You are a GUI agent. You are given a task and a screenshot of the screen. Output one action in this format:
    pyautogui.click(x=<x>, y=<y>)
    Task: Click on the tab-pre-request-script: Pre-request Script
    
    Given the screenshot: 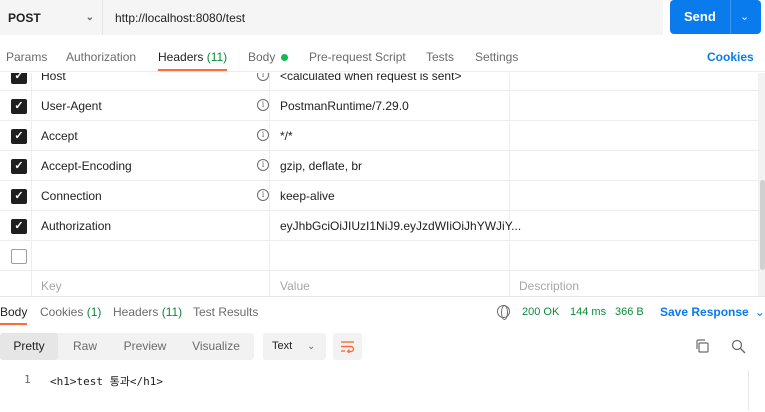 What is the action you would take?
    pyautogui.click(x=357, y=57)
    